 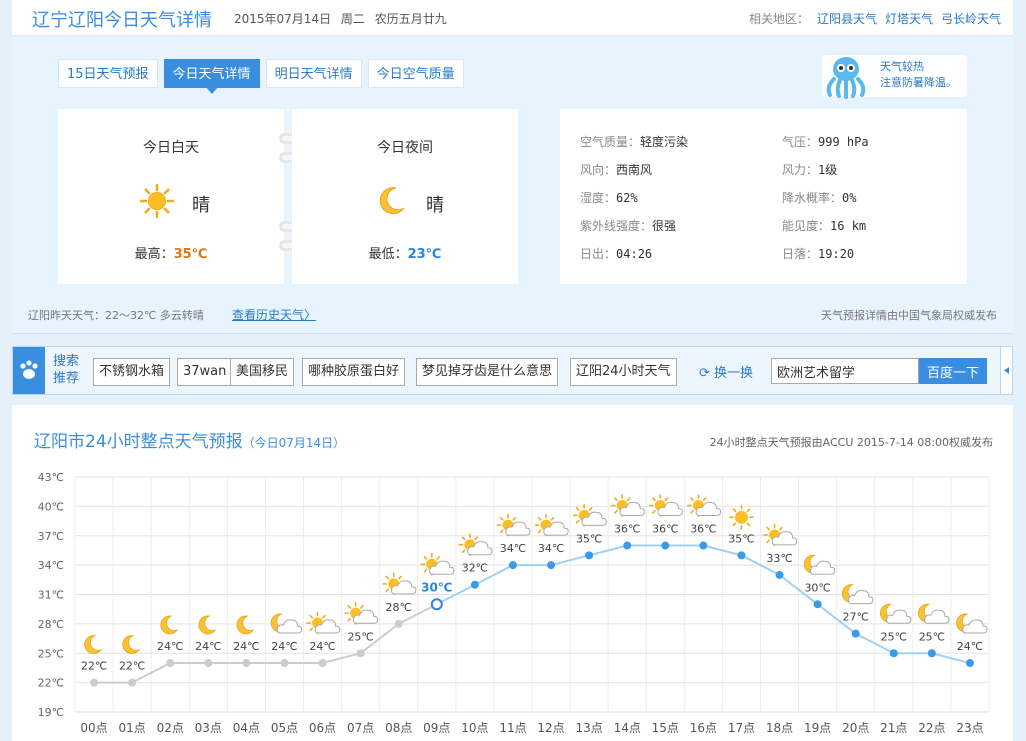 What do you see at coordinates (132, 372) in the screenshot?
I see `hot-search-0: 不锈钢水箱` at bounding box center [132, 372].